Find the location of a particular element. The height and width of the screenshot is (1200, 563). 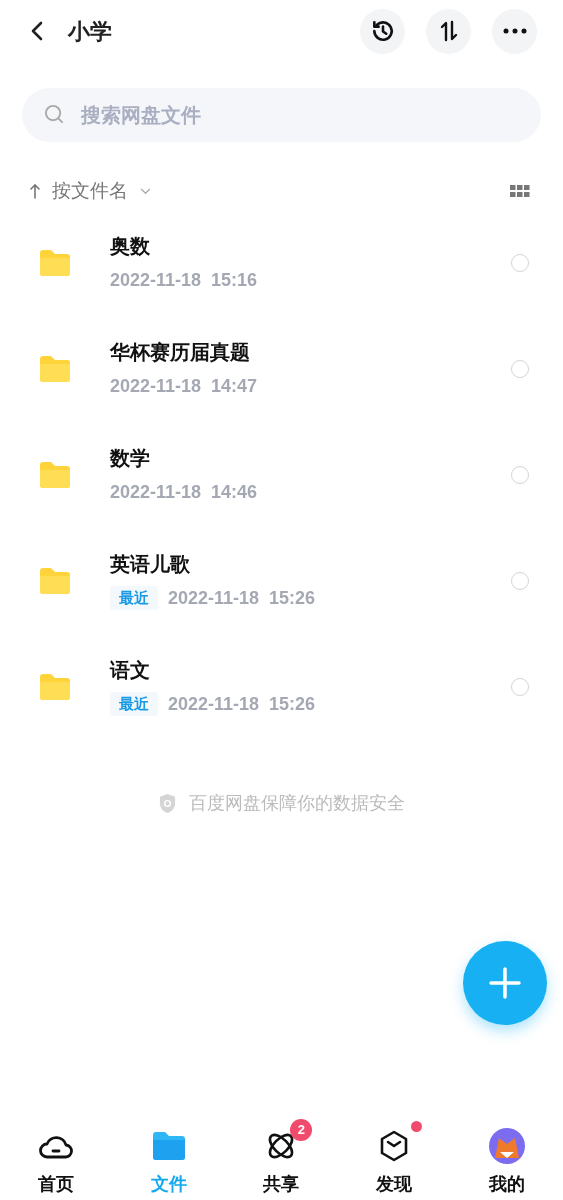

sort-order-button: 按文件名 is located at coordinates (90, 191).